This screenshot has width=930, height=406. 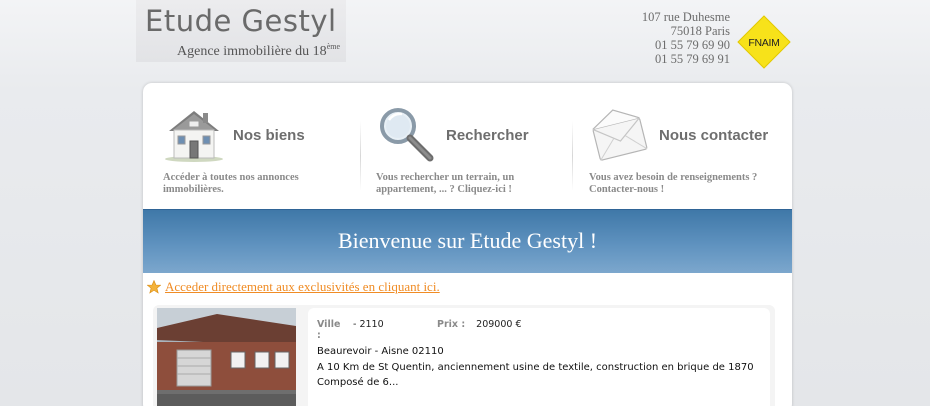 What do you see at coordinates (467, 241) in the screenshot?
I see `welcome-banner: Bienvenue sur Etude Gestyl !` at bounding box center [467, 241].